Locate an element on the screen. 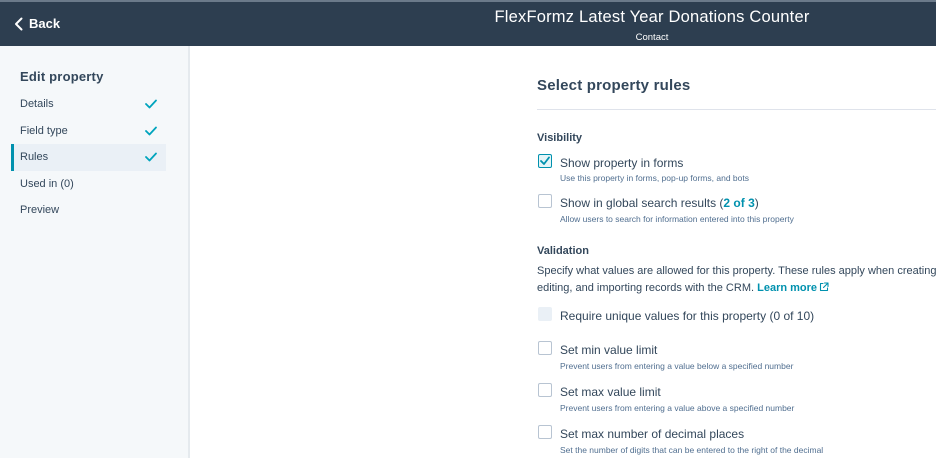  checkmark-icon is located at coordinates (545, 160).